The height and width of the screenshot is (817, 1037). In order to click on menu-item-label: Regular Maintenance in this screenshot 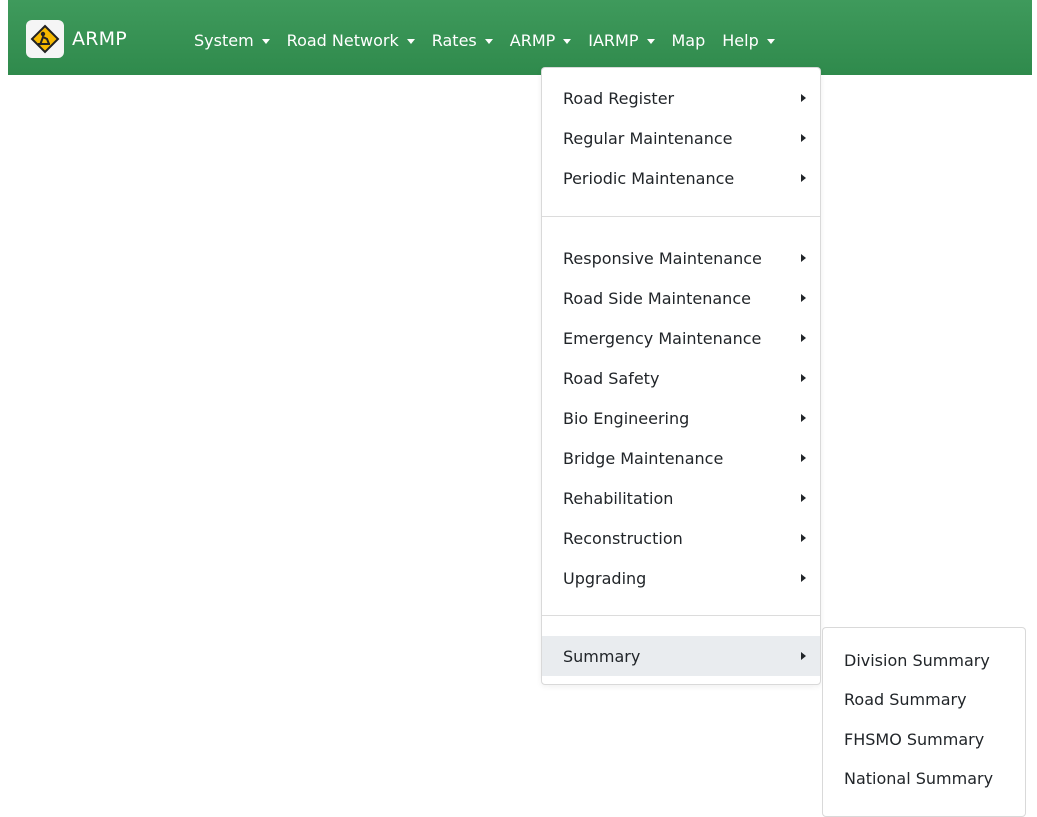, I will do `click(648, 138)`.